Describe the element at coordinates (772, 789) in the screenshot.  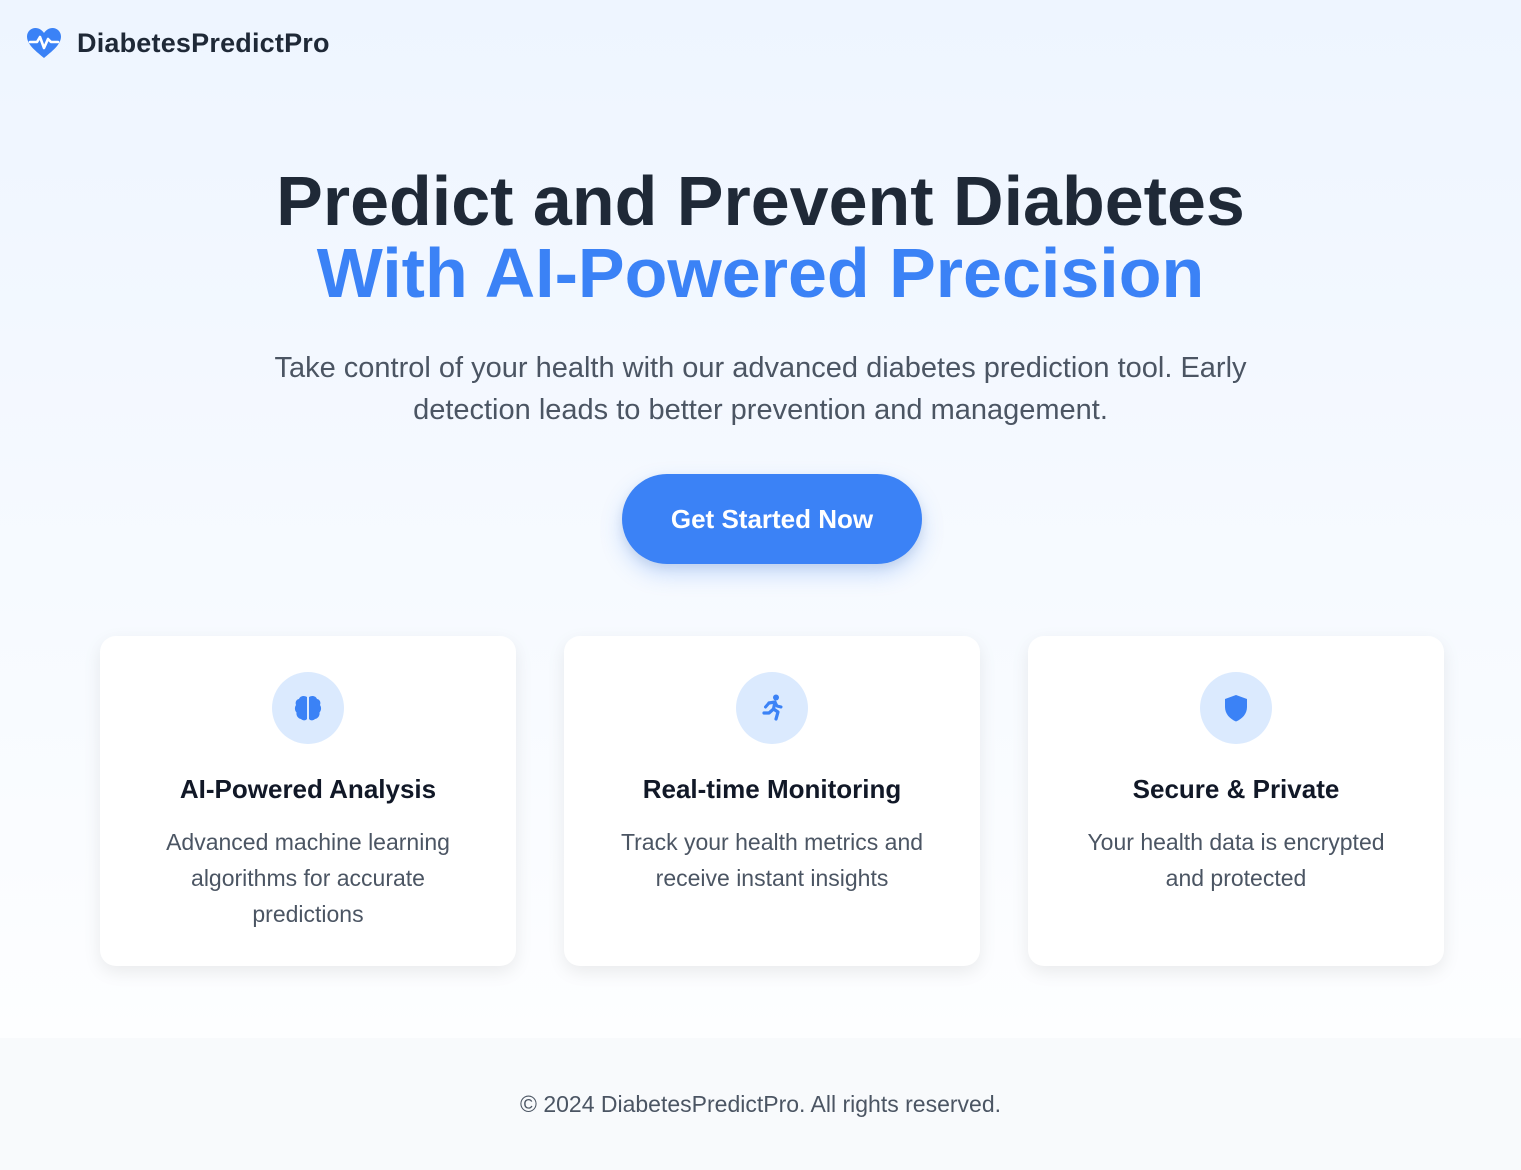
I see `feature-title: Real-time Monitoring` at that location.